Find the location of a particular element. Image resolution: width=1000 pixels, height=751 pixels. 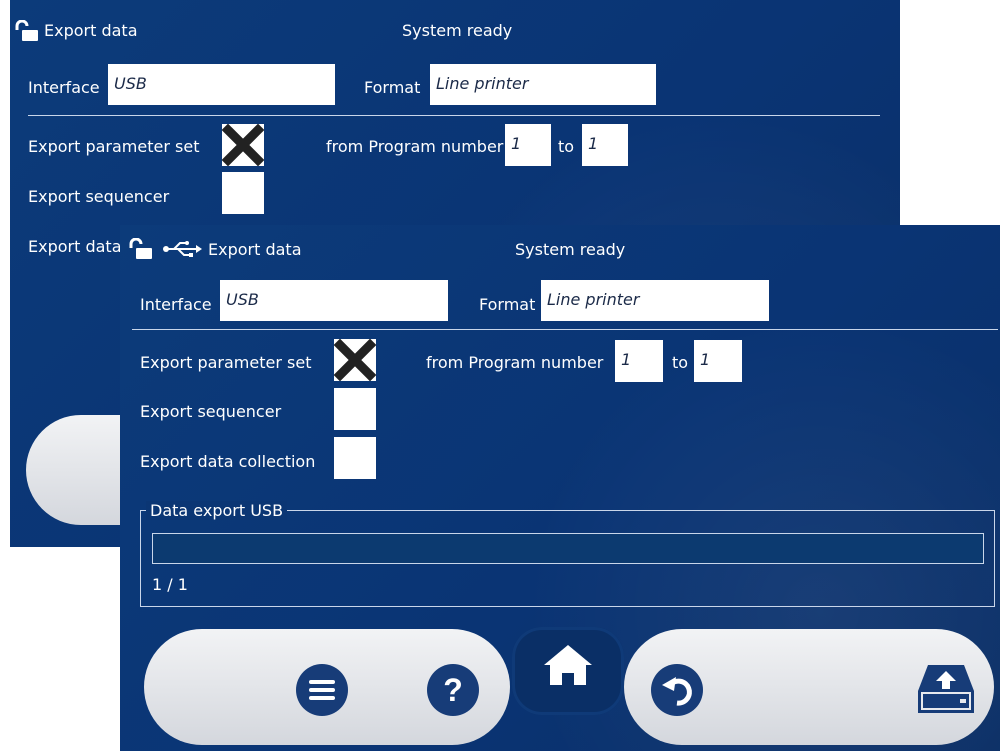

export-drive-icon is located at coordinates (946, 689).